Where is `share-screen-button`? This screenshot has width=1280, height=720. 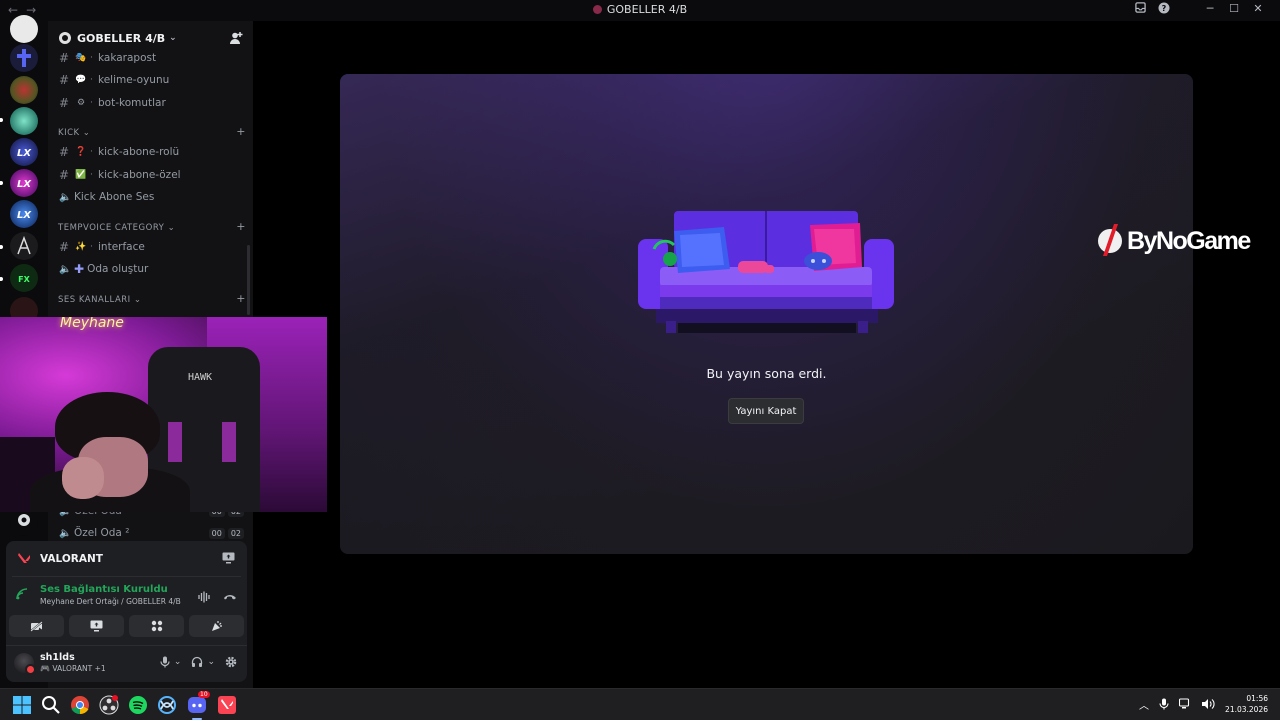
share-screen-button is located at coordinates (96, 626).